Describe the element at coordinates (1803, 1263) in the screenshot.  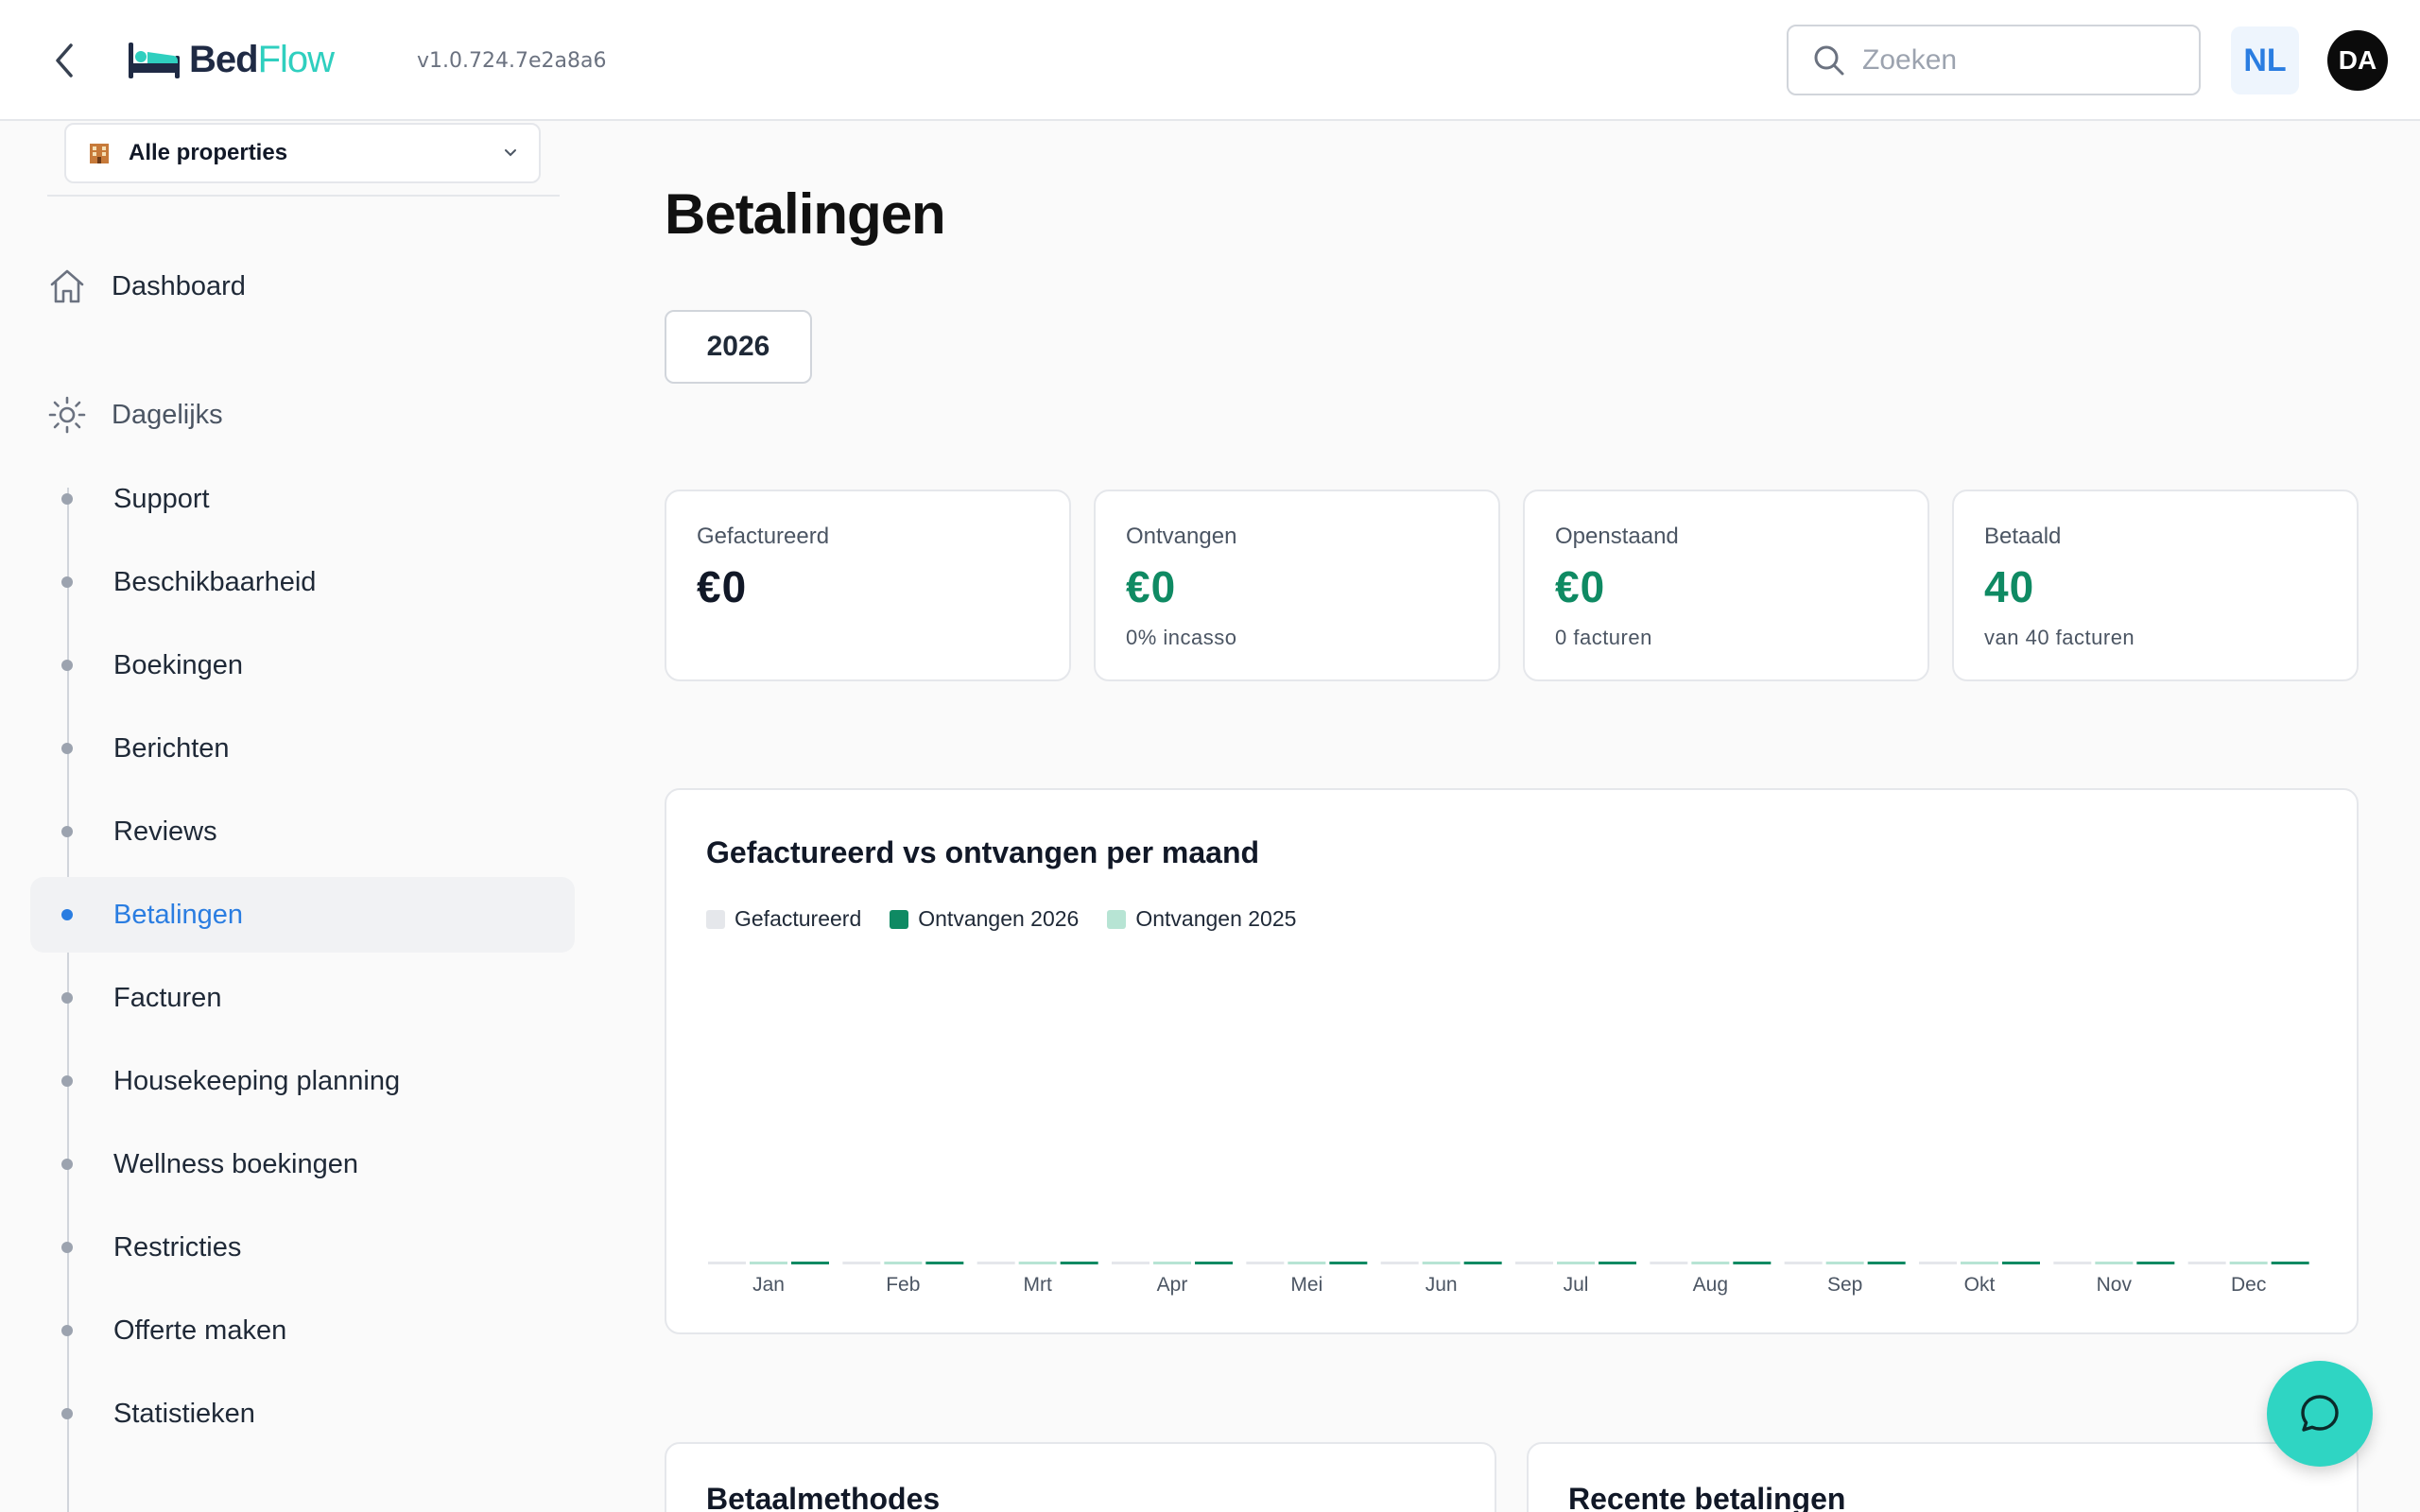
I see `bar-gefactureerd-sep` at that location.